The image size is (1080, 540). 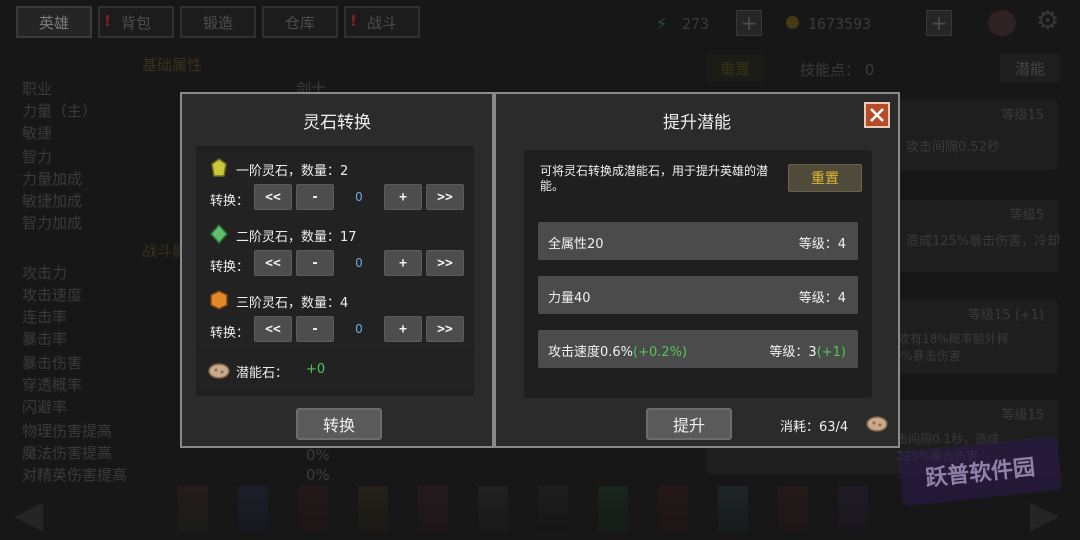 I want to click on attribute-row: 全属性20 等级：4, so click(x=698, y=241).